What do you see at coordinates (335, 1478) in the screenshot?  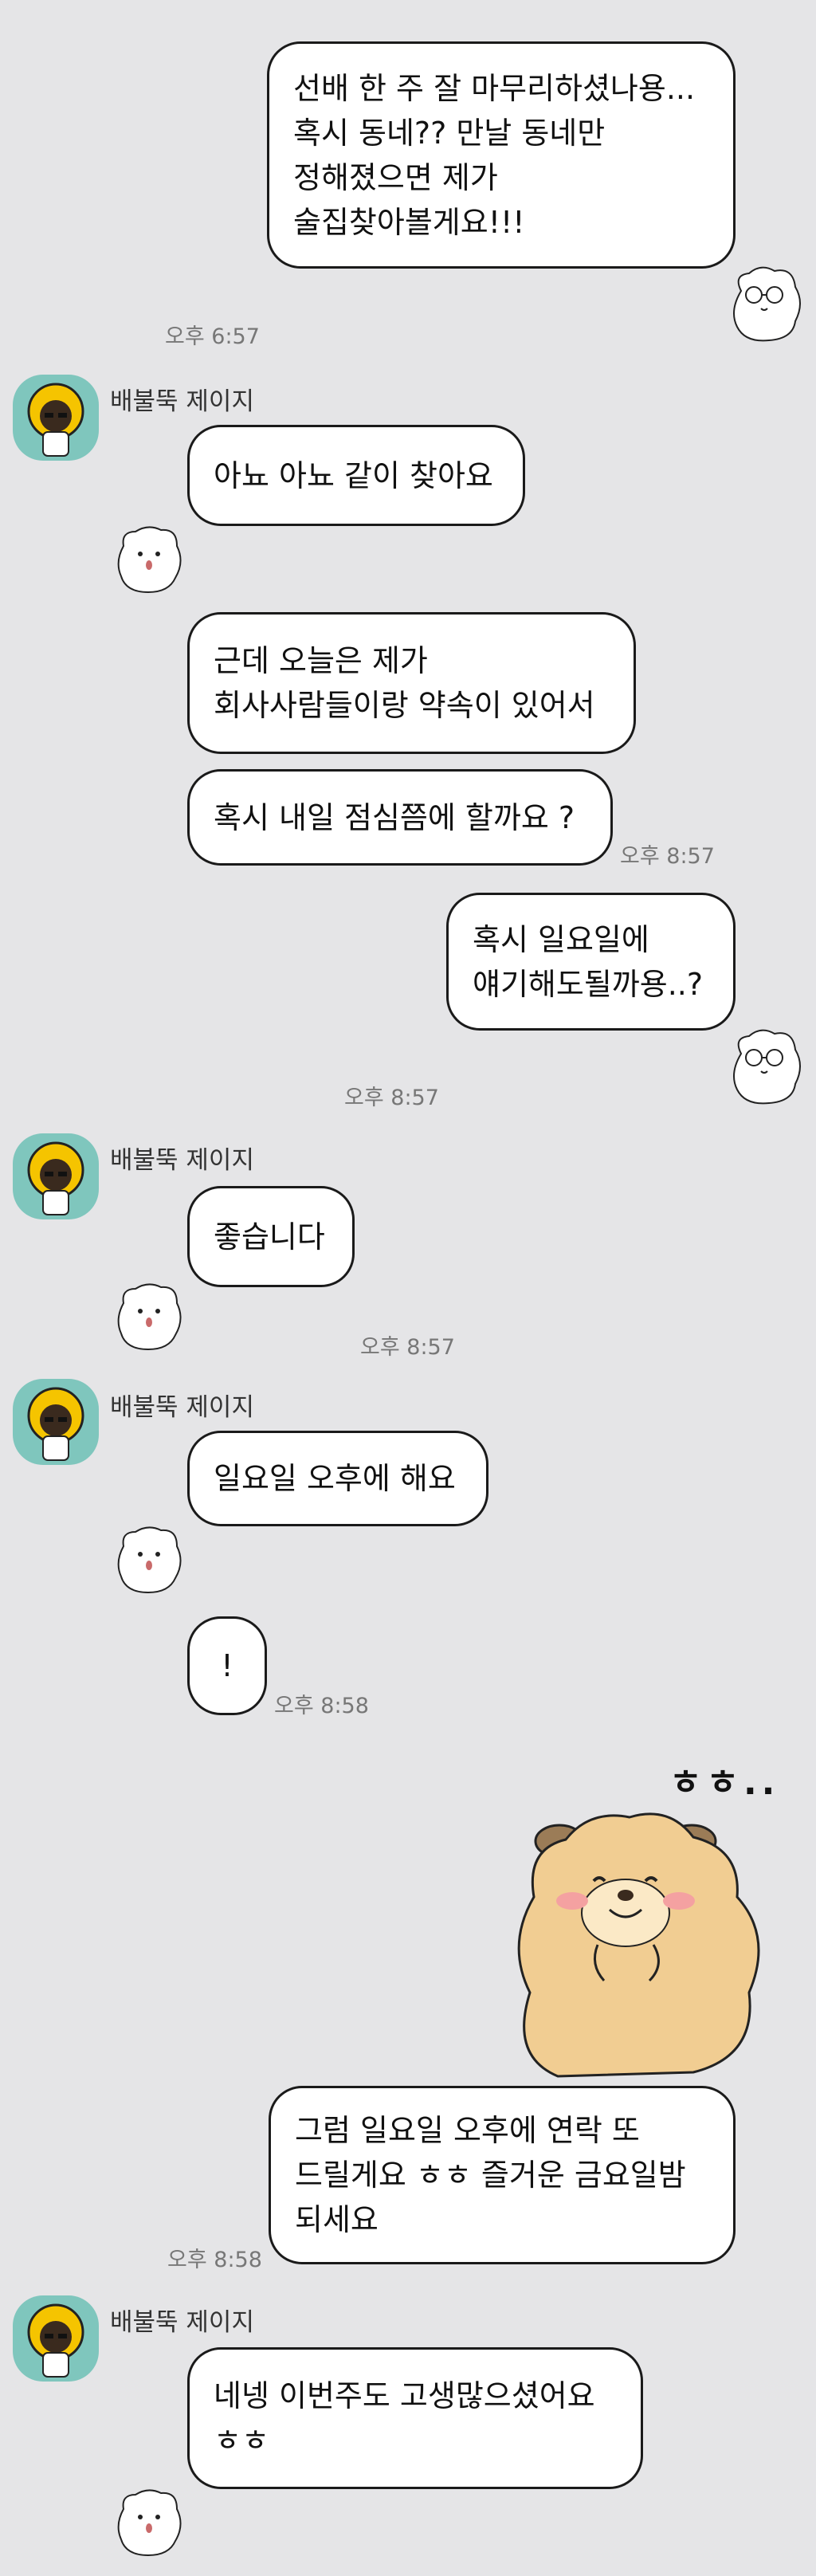 I see `message-text: 일요일 오후에 해요` at bounding box center [335, 1478].